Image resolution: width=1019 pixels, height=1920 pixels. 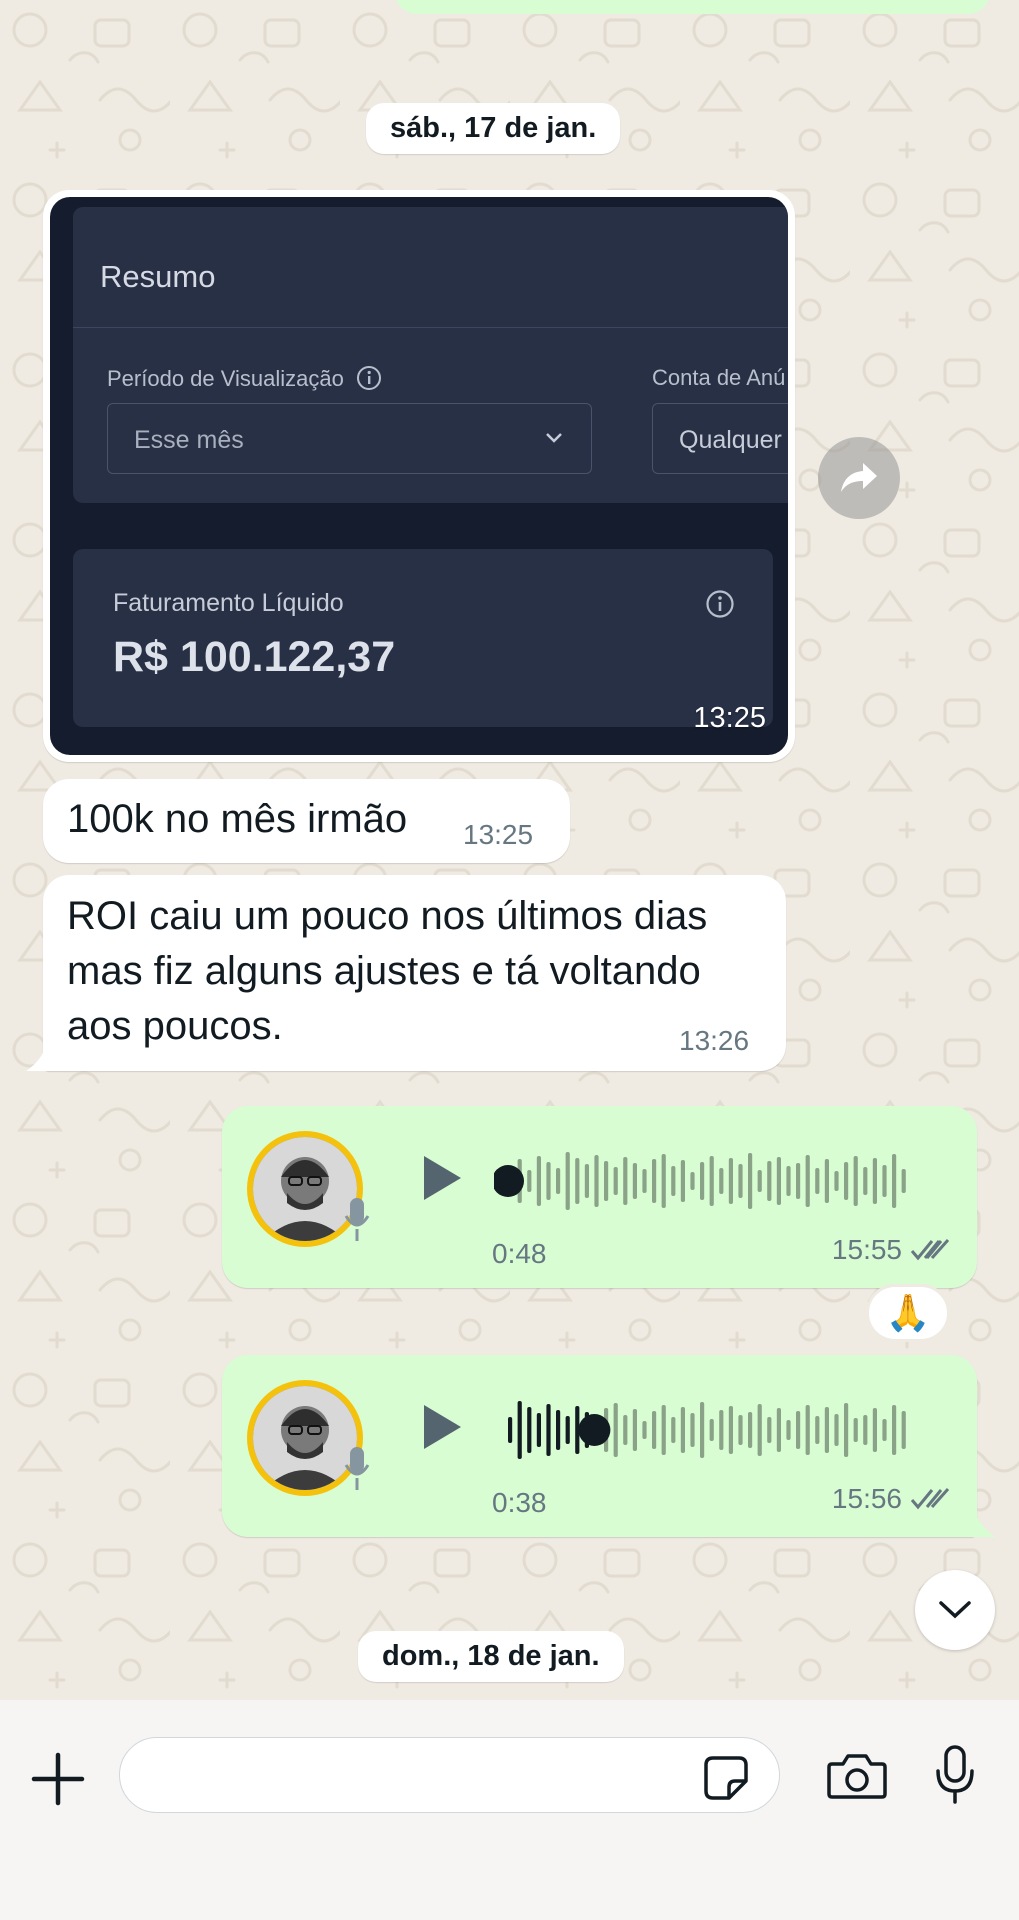 I want to click on message-time: 15:55, so click(x=866, y=1249).